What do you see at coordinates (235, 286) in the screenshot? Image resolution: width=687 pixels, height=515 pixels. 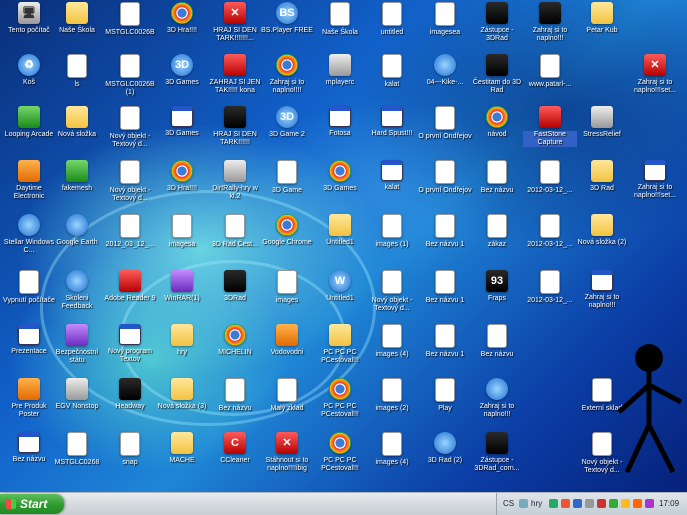 I see `desktop-icon: 3DRad` at bounding box center [235, 286].